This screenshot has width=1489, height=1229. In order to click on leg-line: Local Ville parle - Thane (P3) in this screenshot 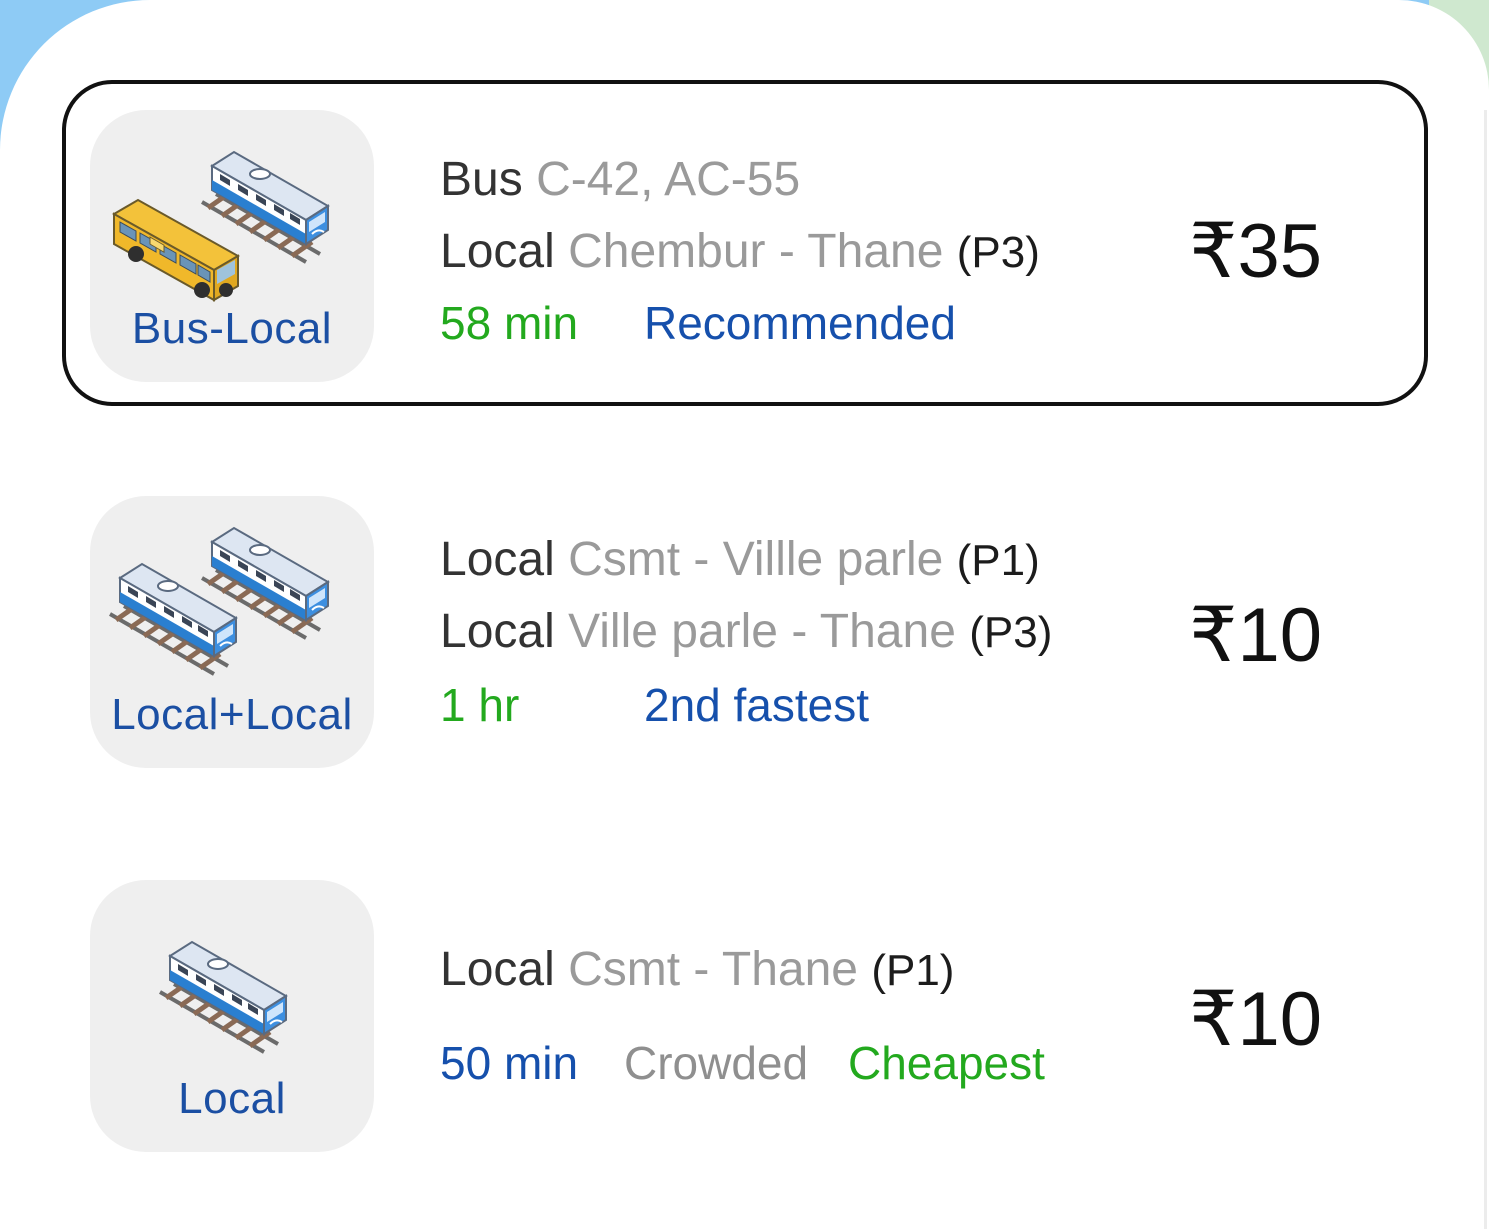, I will do `click(746, 632)`.